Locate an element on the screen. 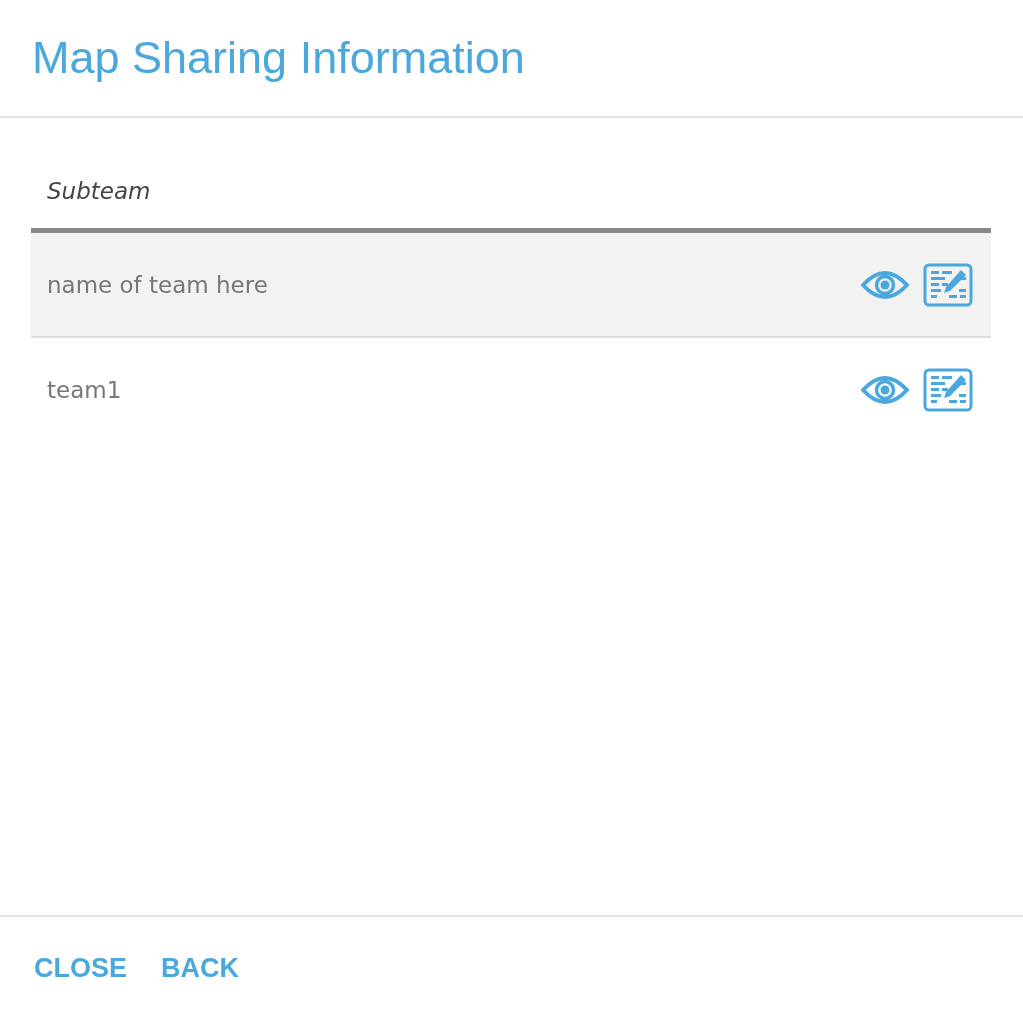 This screenshot has height=1019, width=1023. table-row: name of team here is located at coordinates (511, 285).